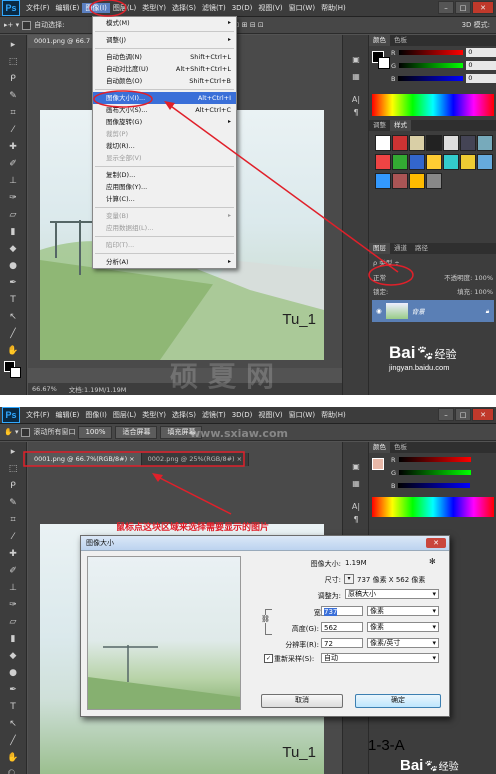 The image size is (496, 774). Describe the element at coordinates (108, 8) in the screenshot. I see `menu-highlight-circle` at that location.